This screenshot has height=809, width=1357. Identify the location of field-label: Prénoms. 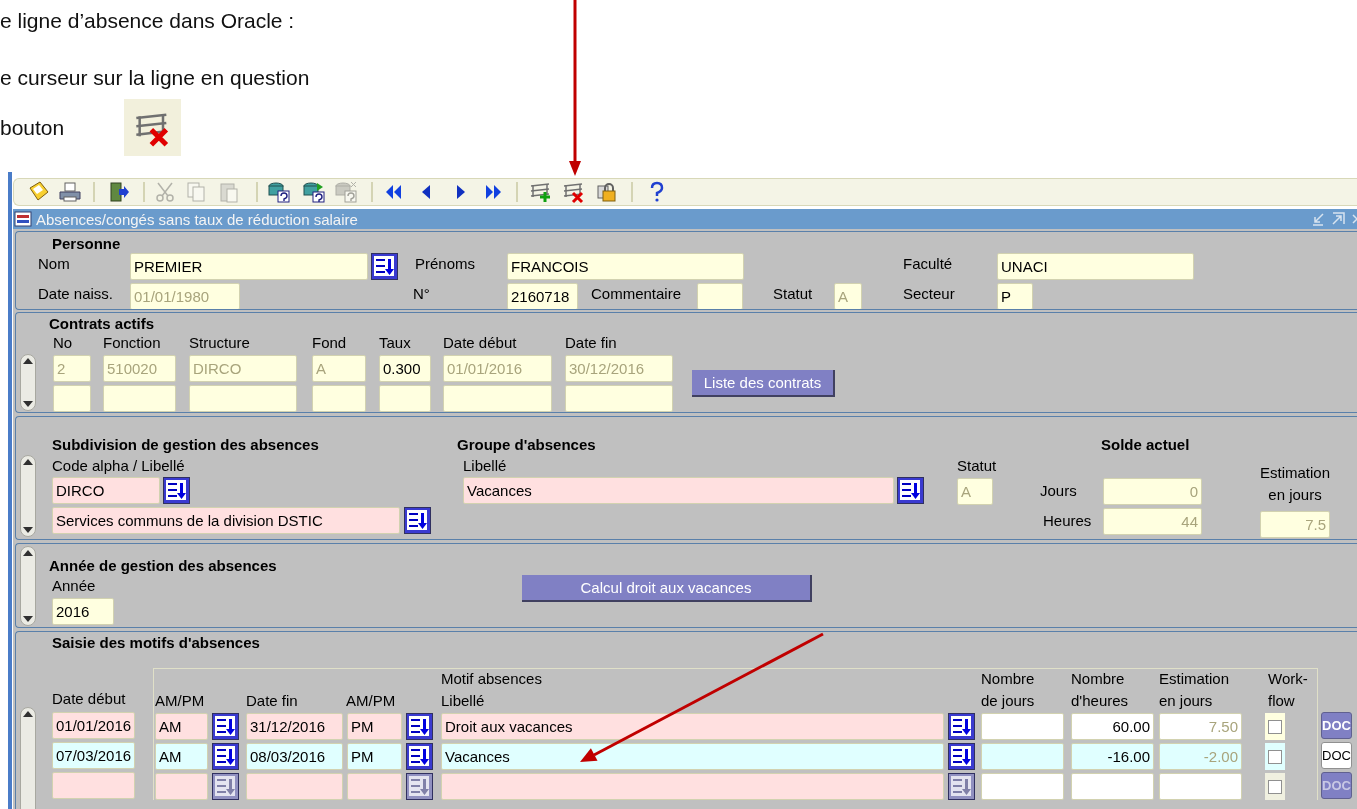
(445, 263).